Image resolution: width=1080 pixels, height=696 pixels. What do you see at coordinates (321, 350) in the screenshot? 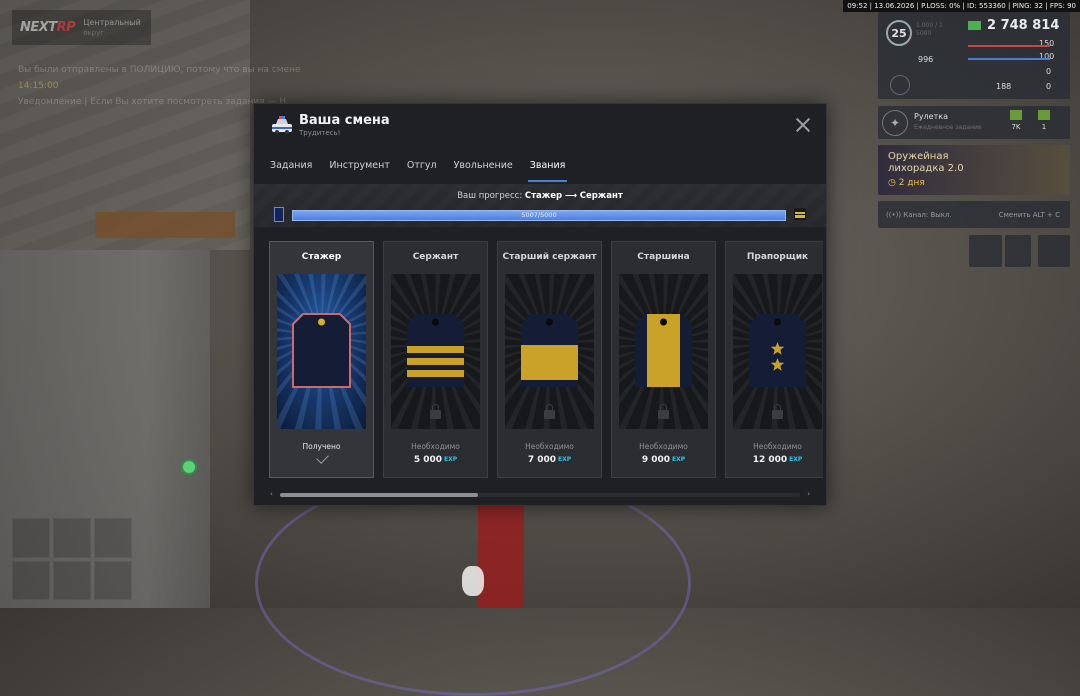
I see `shoulder-board-icon` at bounding box center [321, 350].